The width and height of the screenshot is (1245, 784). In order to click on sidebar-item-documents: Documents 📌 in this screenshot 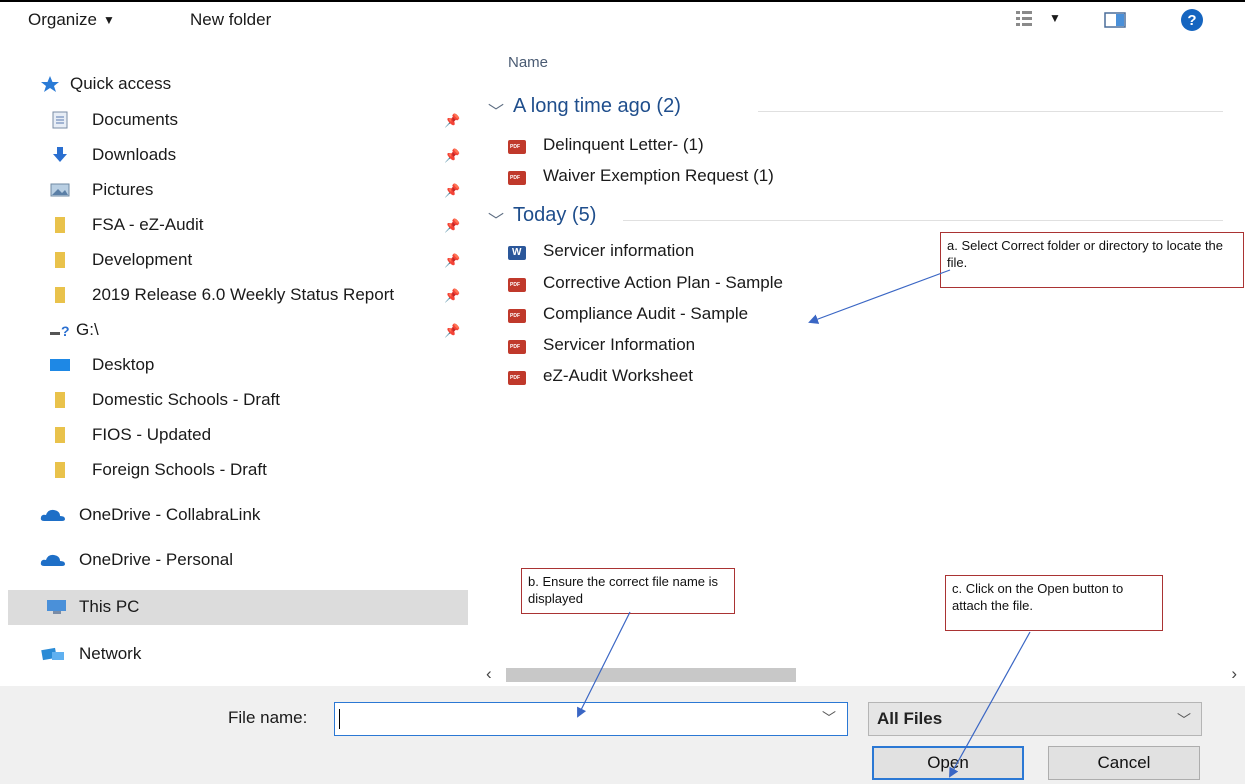, I will do `click(234, 120)`.